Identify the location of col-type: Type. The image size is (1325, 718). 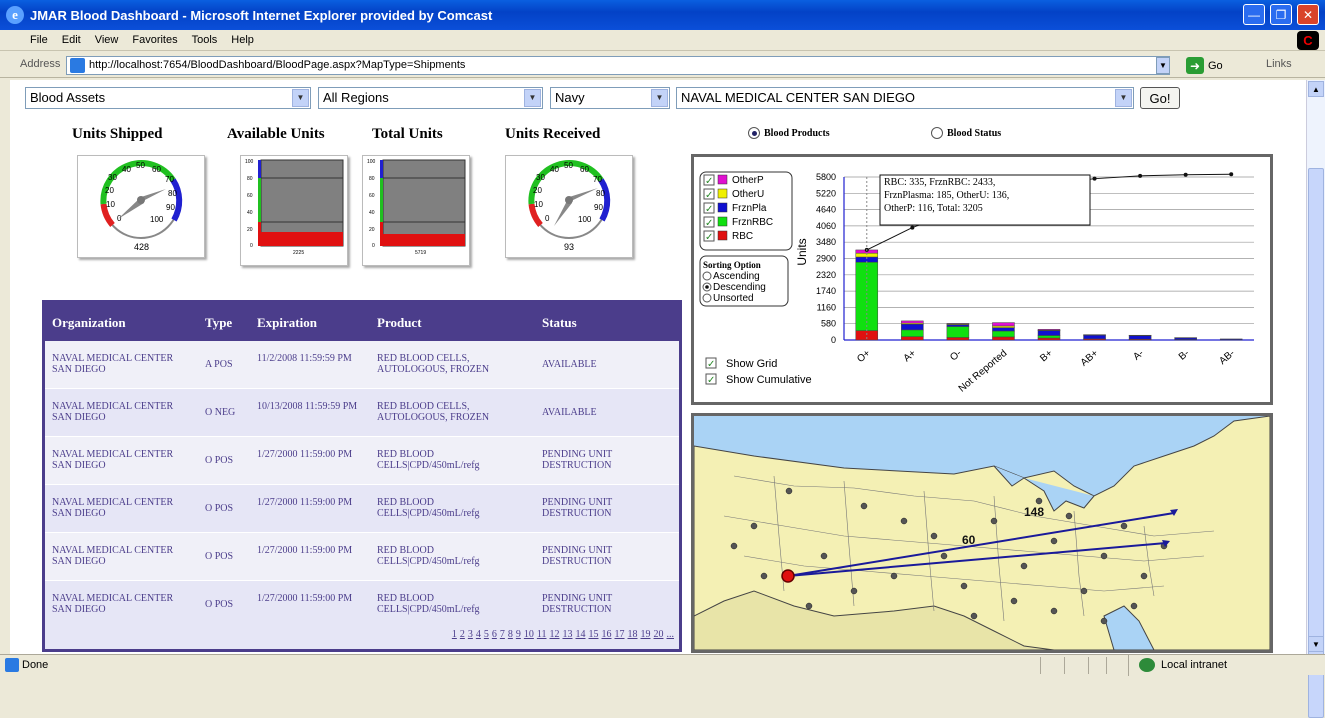
(218, 323).